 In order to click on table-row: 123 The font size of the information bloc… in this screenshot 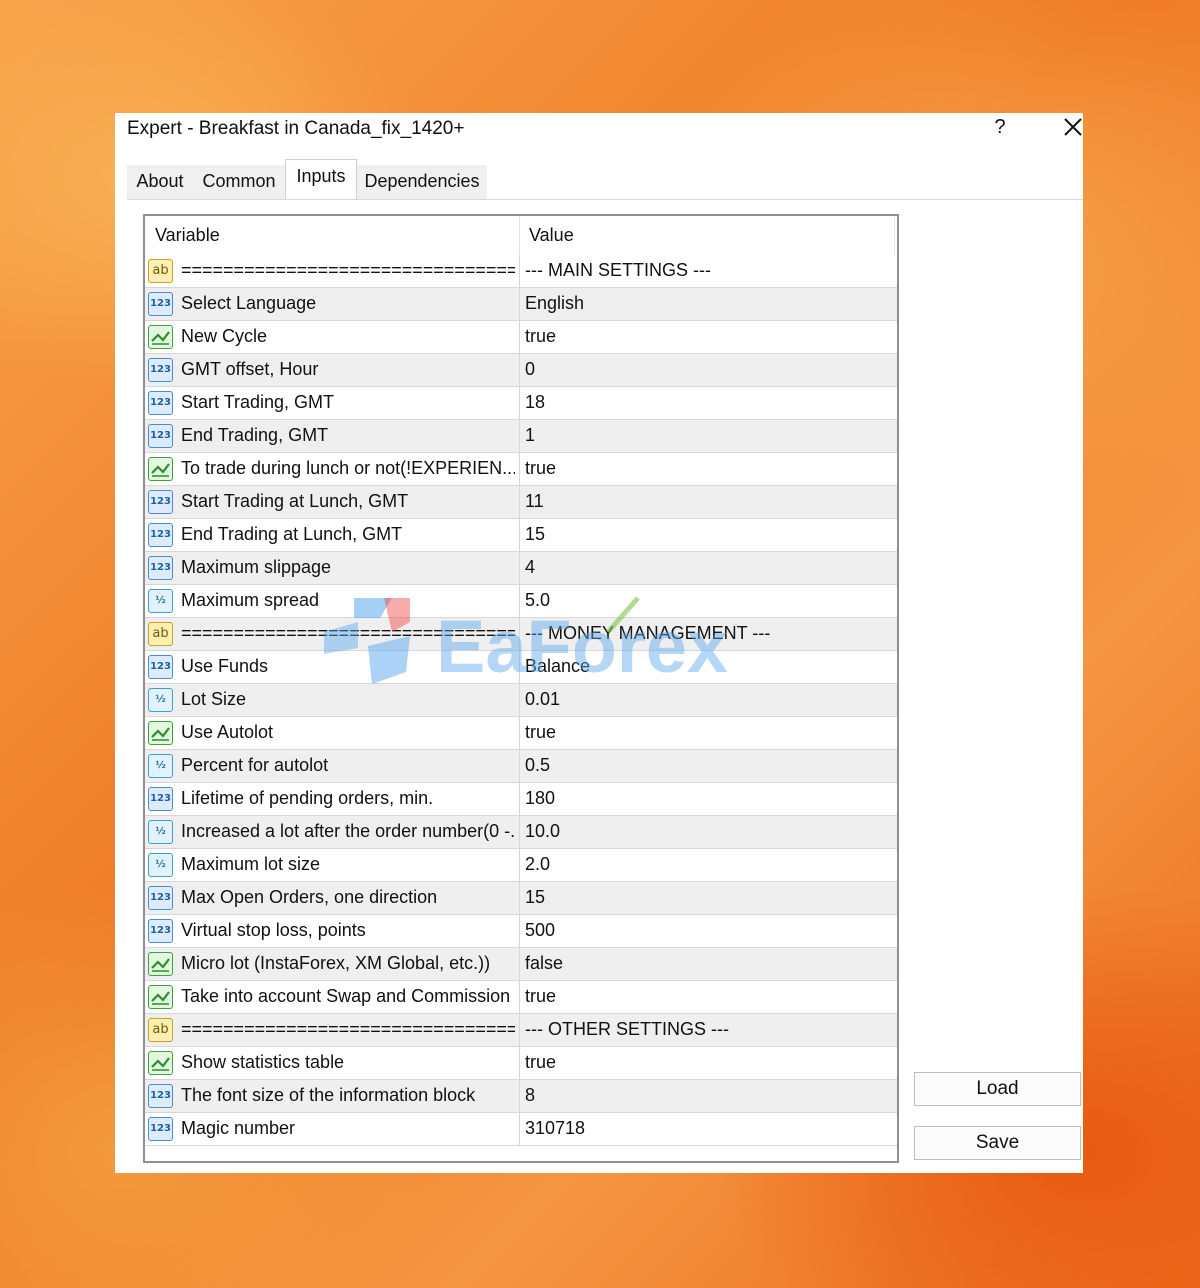, I will do `click(521, 1096)`.